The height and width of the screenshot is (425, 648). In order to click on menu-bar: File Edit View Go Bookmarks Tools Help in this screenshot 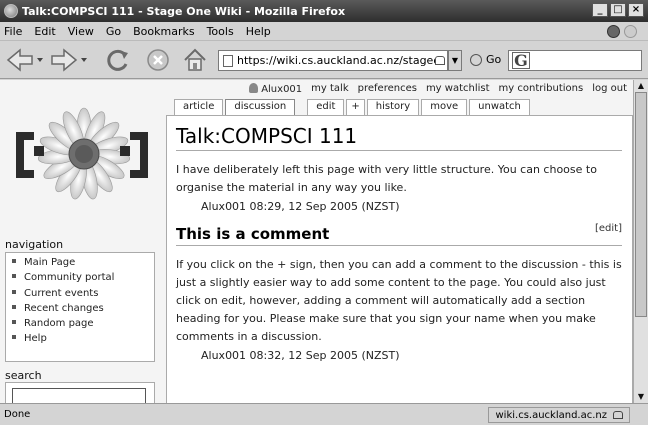, I will do `click(324, 31)`.